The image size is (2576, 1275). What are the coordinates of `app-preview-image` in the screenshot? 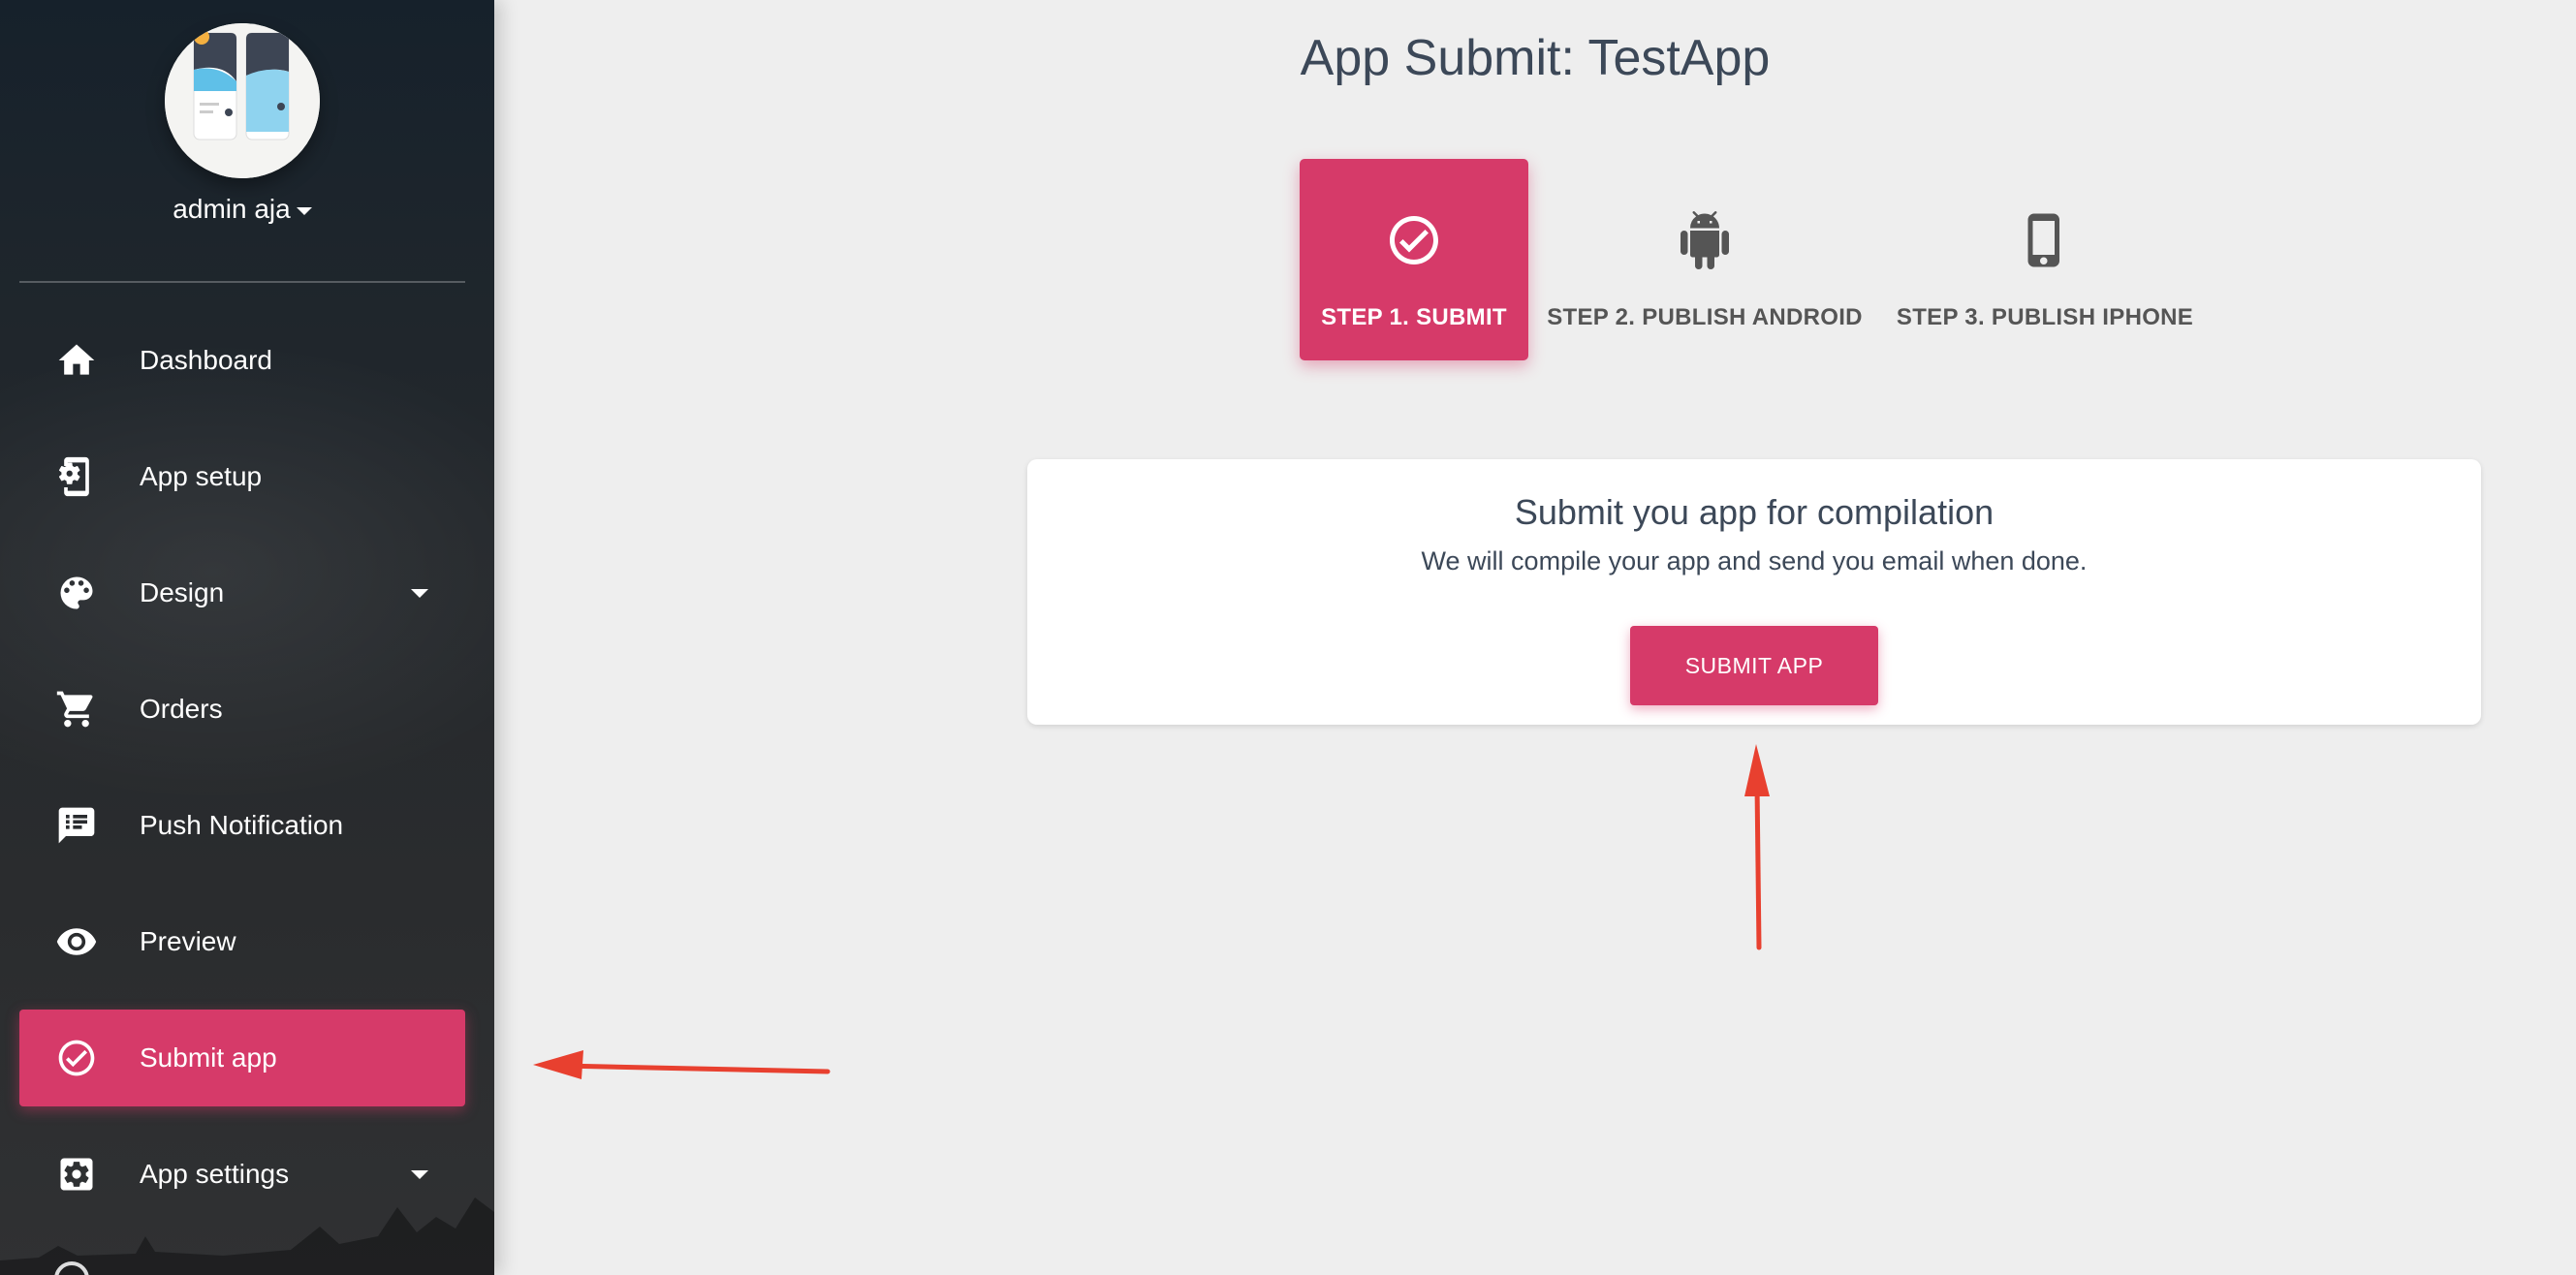 It's located at (242, 100).